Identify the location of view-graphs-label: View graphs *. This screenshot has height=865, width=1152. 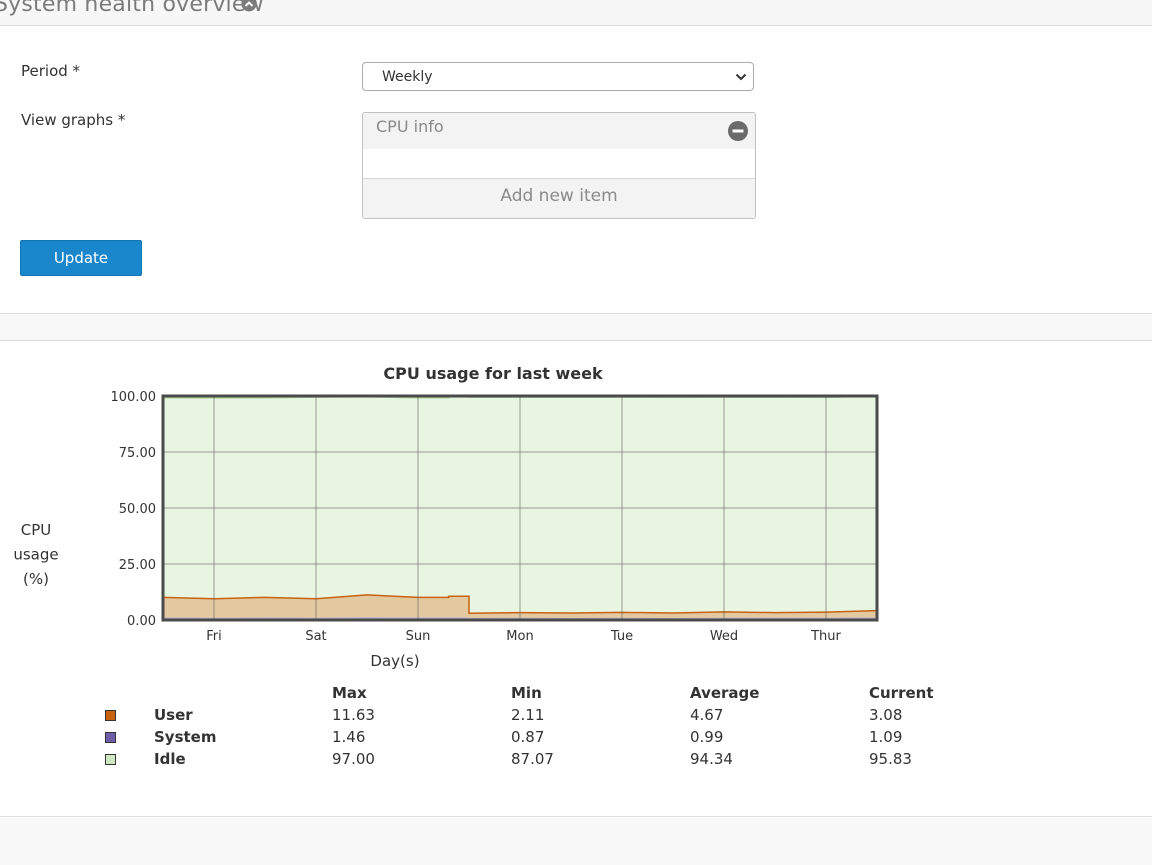
(73, 120).